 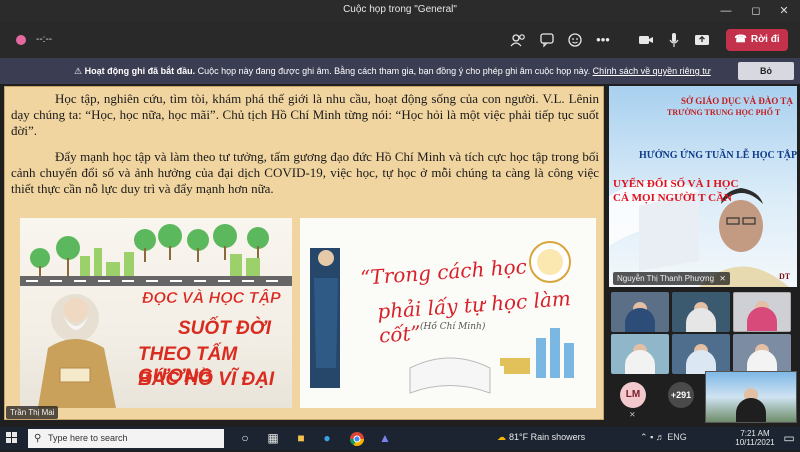 What do you see at coordinates (672, 198) in the screenshot?
I see `background-text-5: CẢ MỌI NGƯỜI T CẦN` at bounding box center [672, 198].